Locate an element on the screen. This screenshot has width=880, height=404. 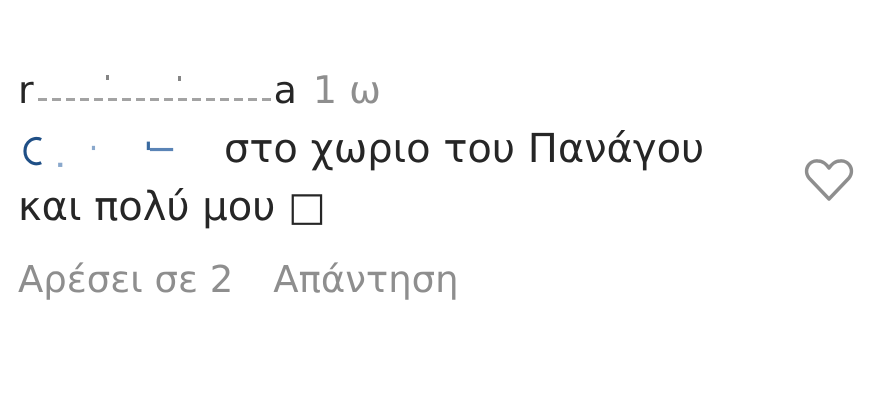
username-text: r is located at coordinates (26, 90).